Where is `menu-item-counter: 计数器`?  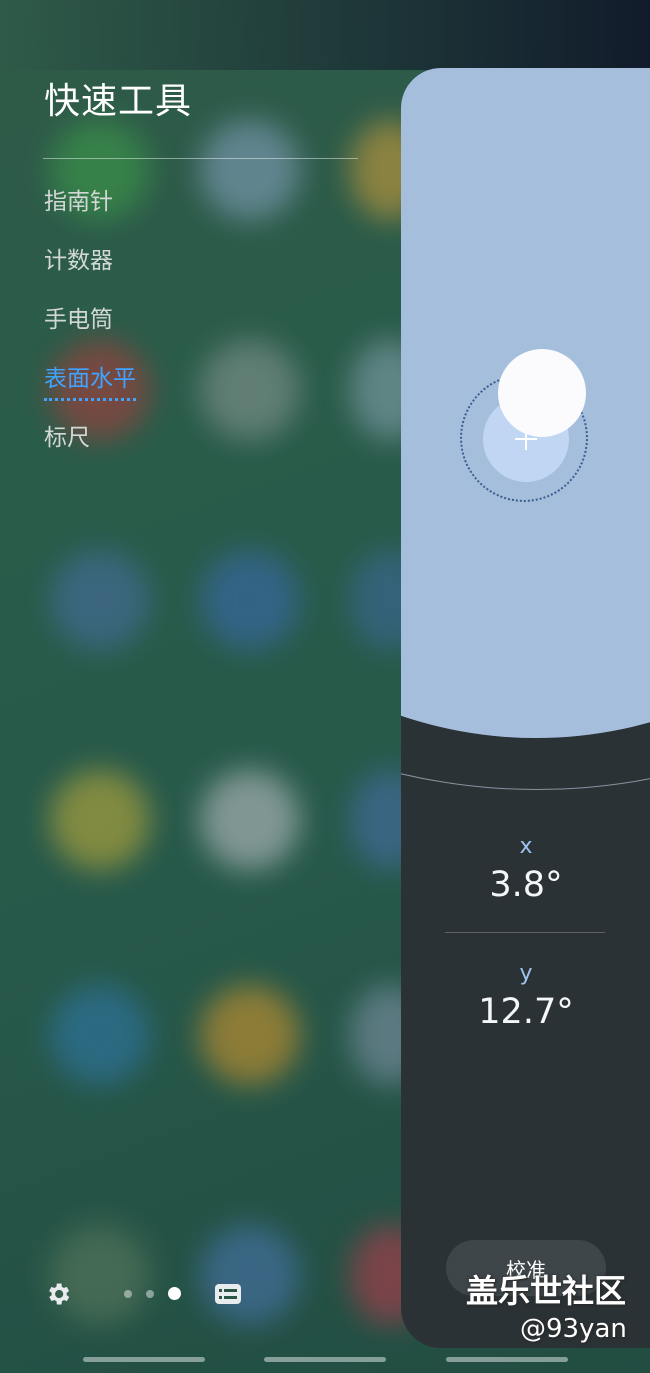 menu-item-counter: 计数器 is located at coordinates (90, 272).